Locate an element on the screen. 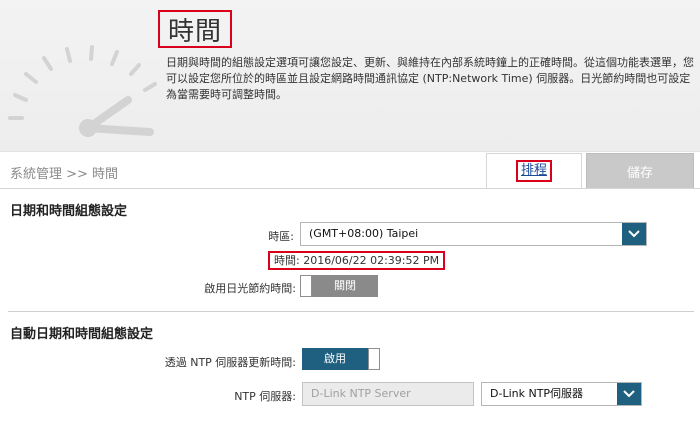 This screenshot has height=431, width=700. ntp-toggle-knob is located at coordinates (374, 359).